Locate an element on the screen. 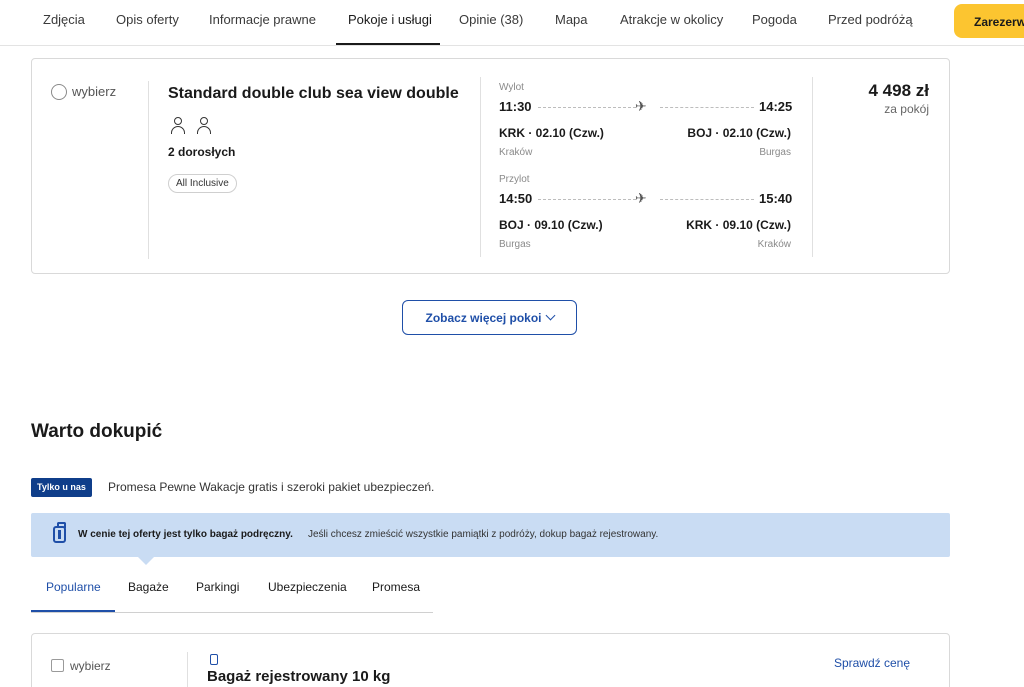 This screenshot has height=687, width=1024. chevron-down-icon is located at coordinates (550, 315).